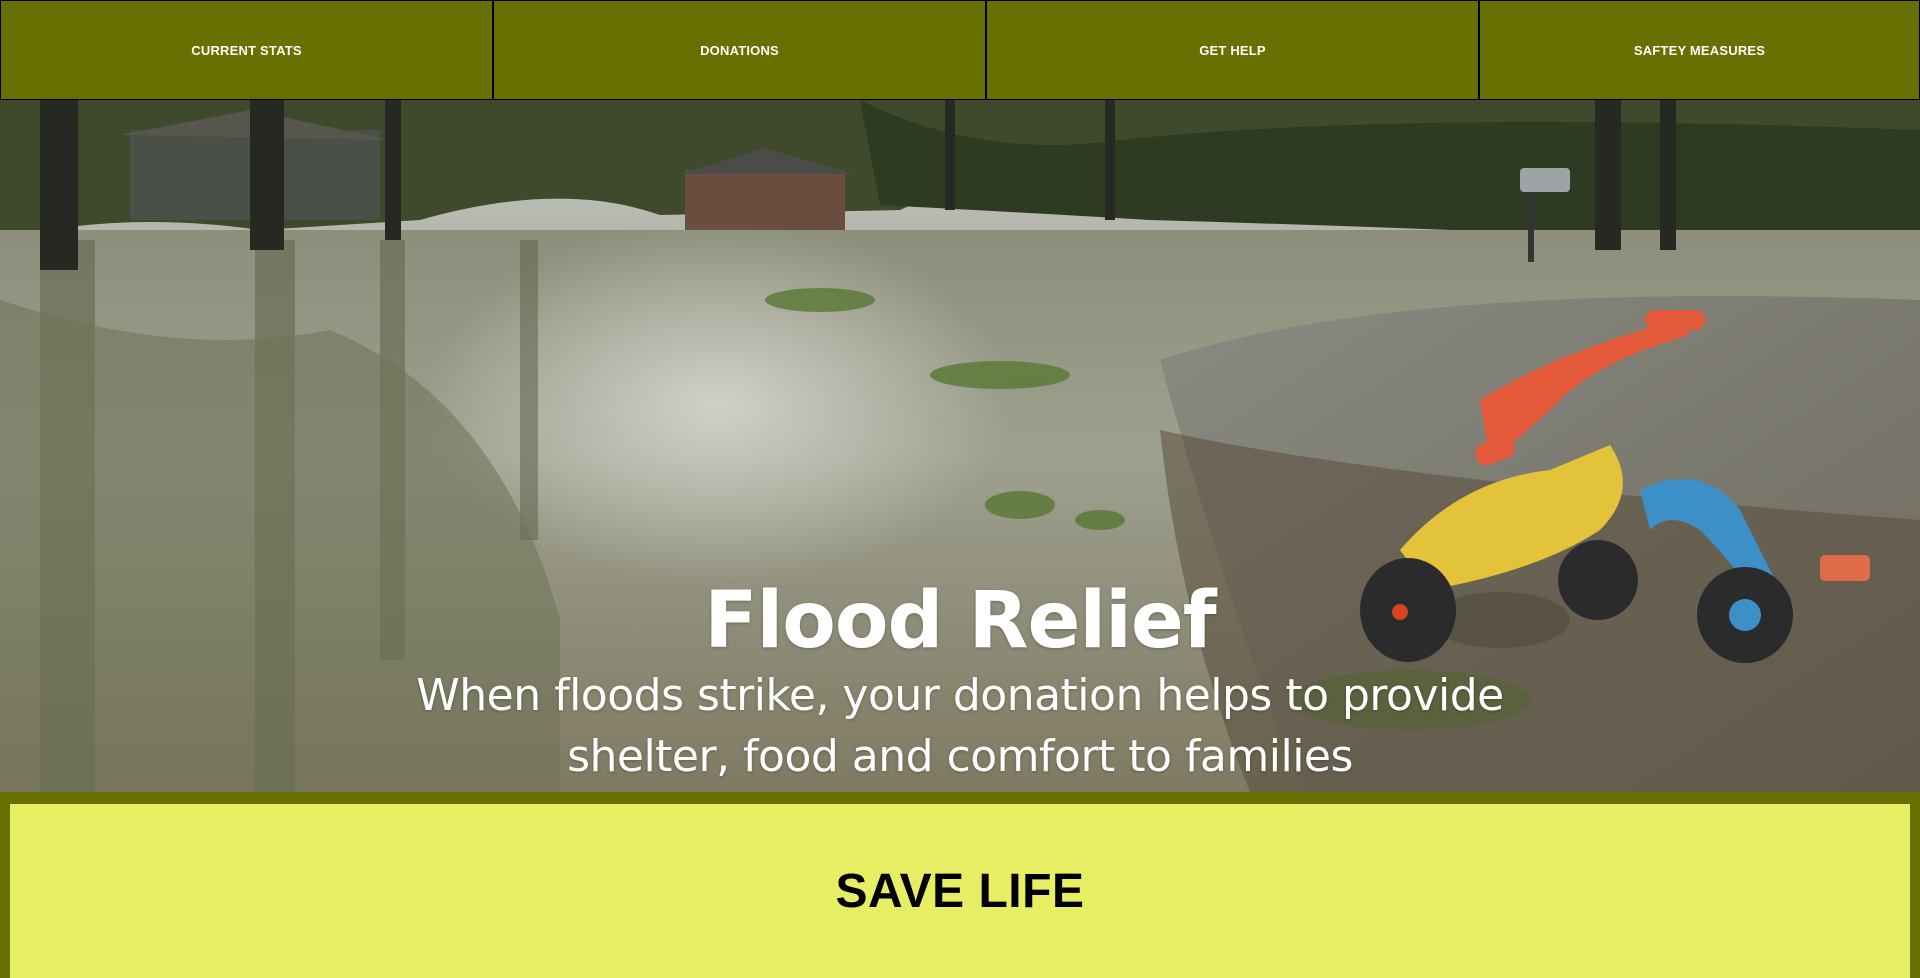  I want to click on nav-donations: DONATIONS, so click(739, 50).